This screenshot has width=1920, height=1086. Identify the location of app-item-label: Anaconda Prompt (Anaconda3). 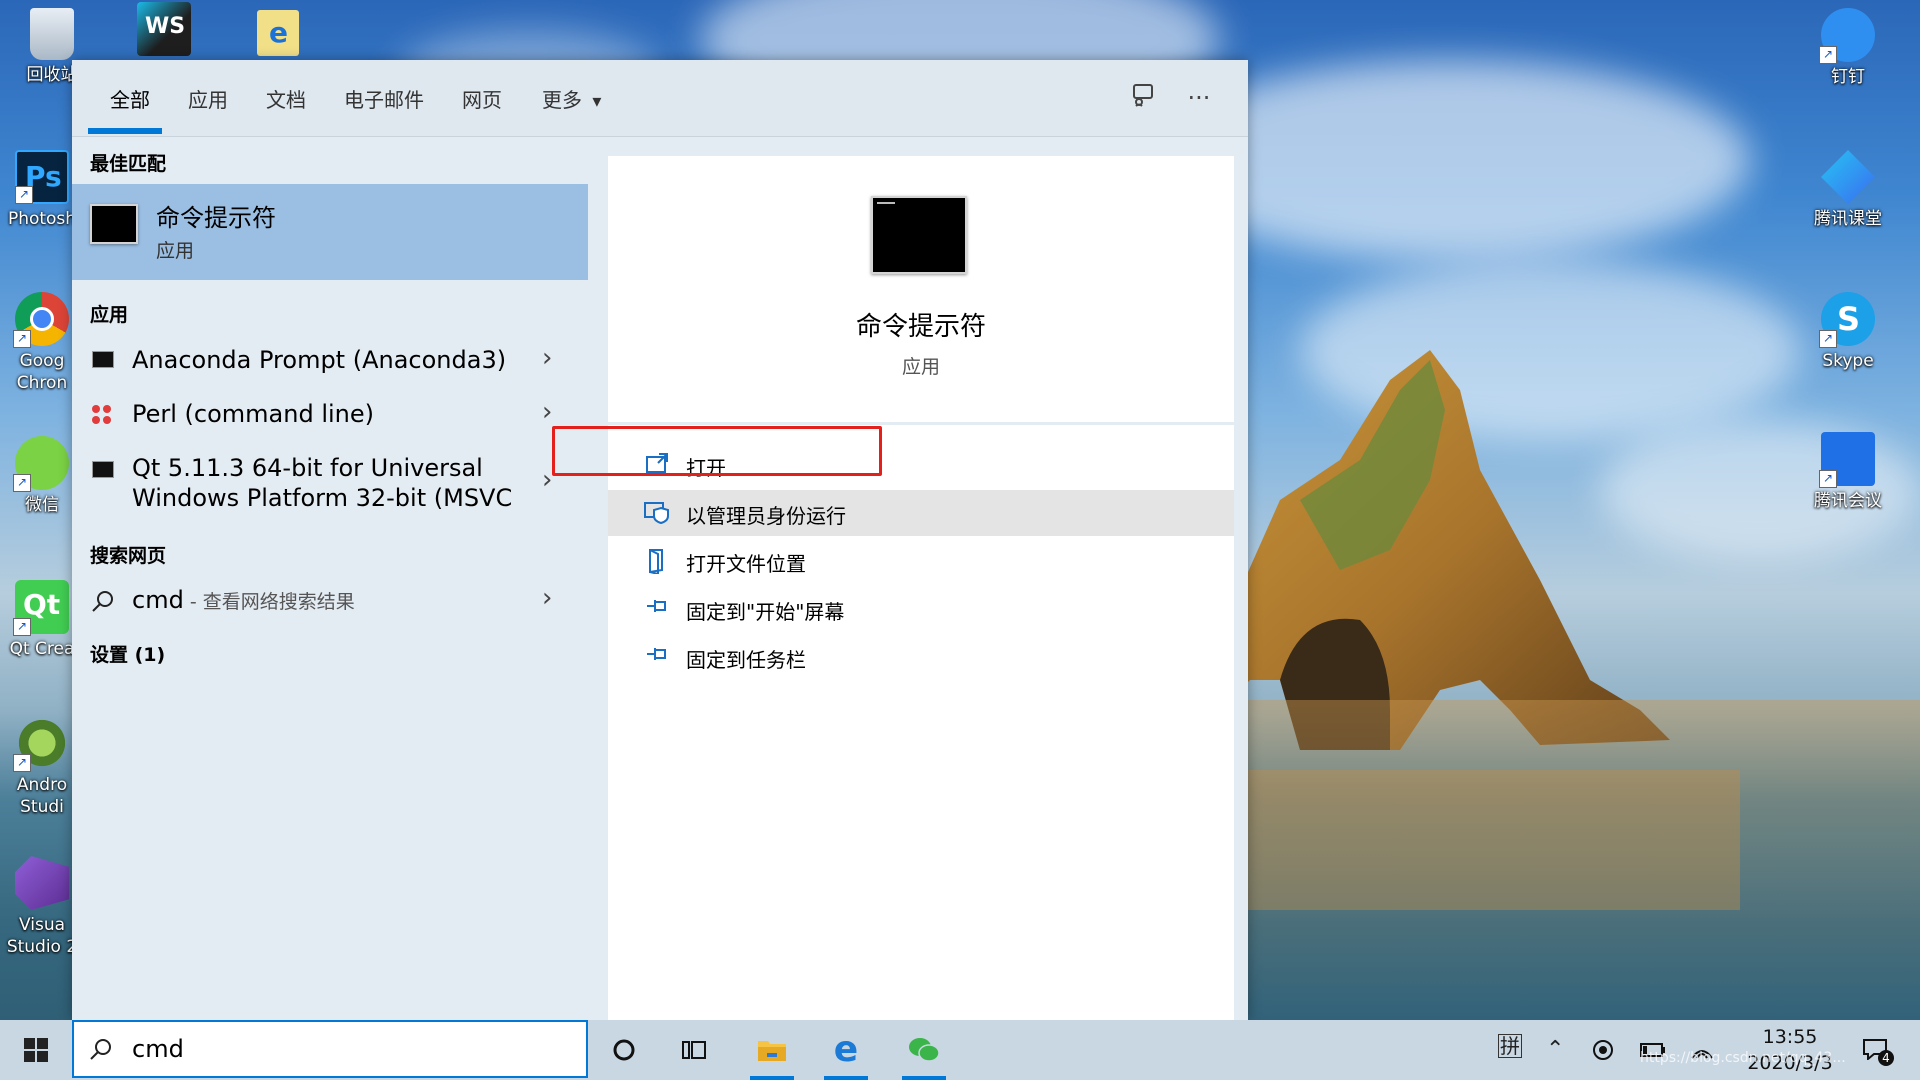
(319, 360).